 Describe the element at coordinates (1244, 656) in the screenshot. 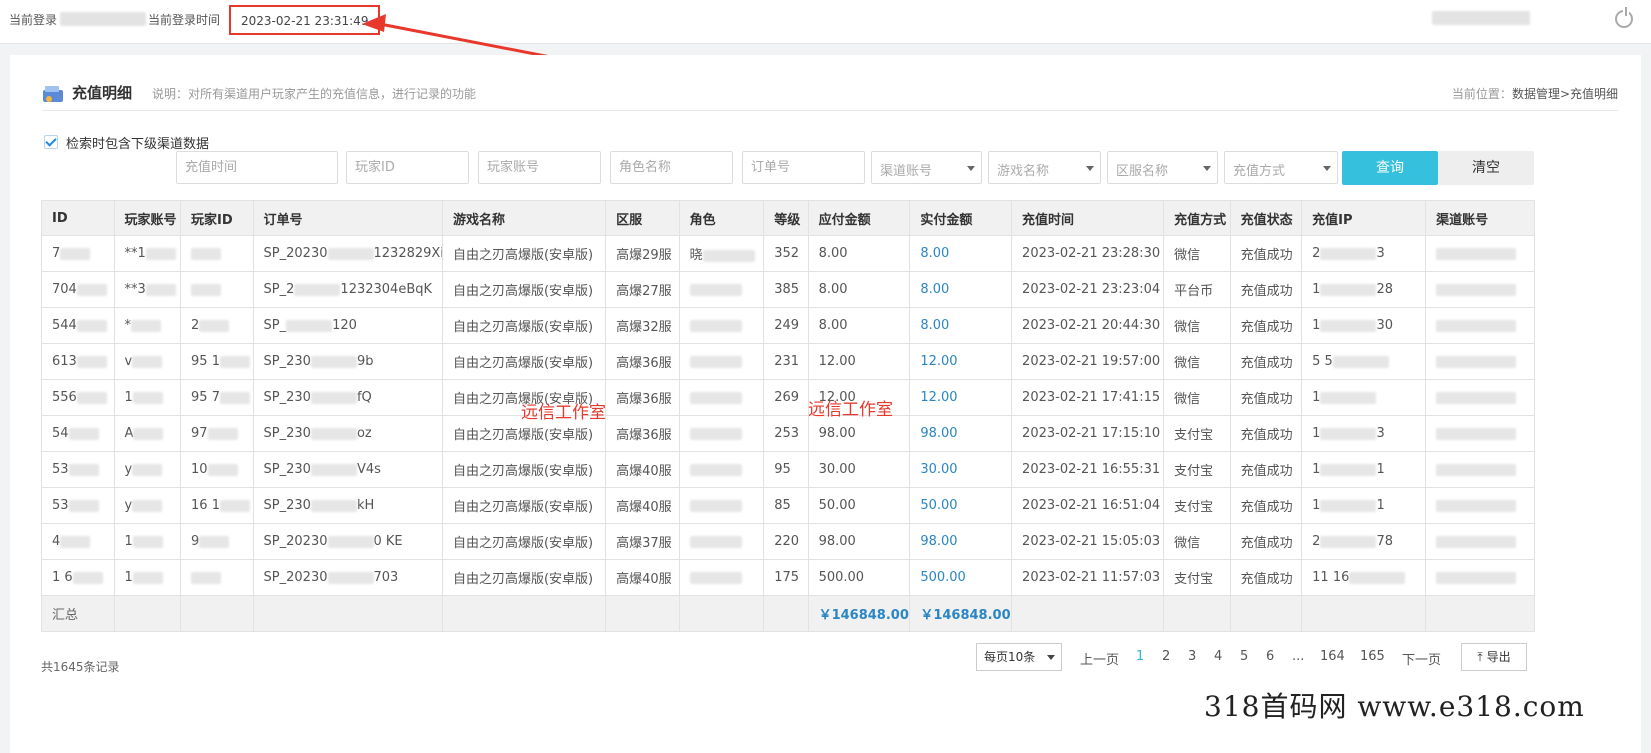

I see `page-link-5: 5` at that location.